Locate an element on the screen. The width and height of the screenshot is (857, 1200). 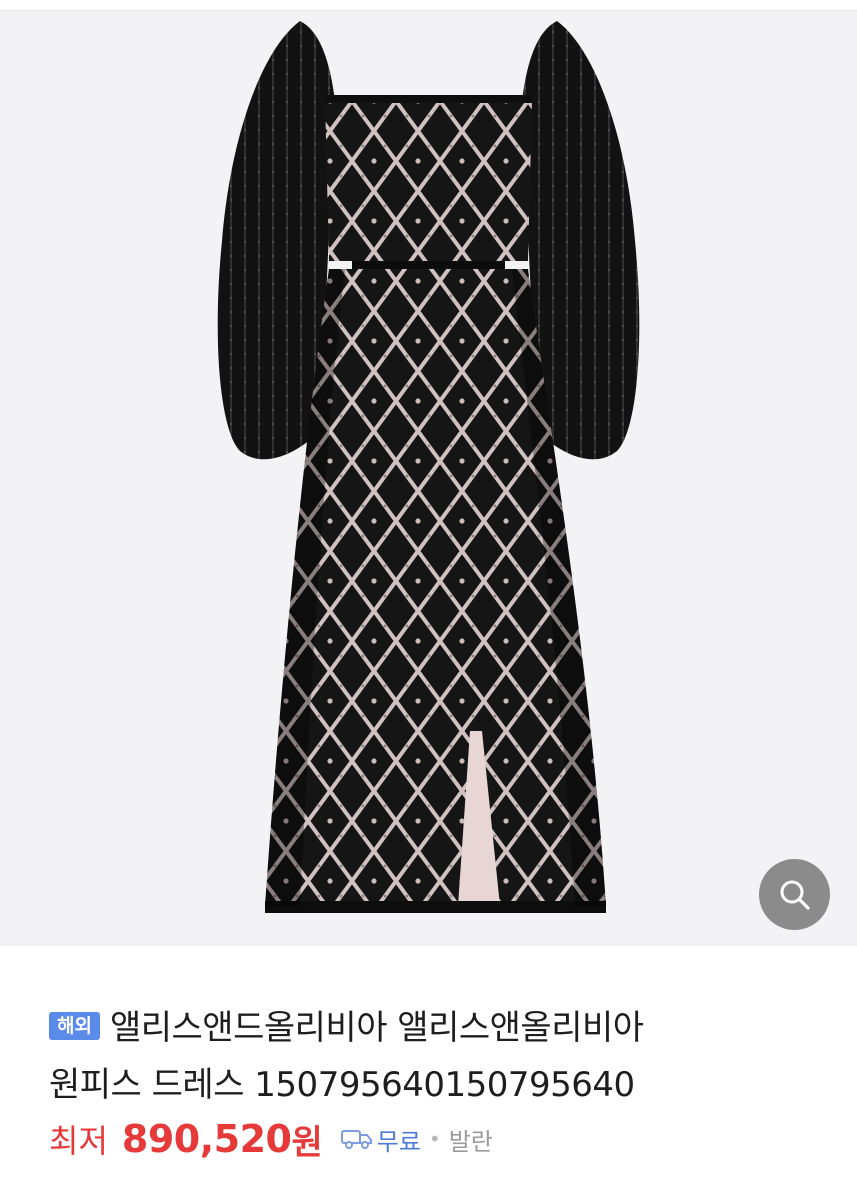
product-title-line1: 앨리스앤드올리비아 앨리스앤올리비아 is located at coordinates (376, 1028).